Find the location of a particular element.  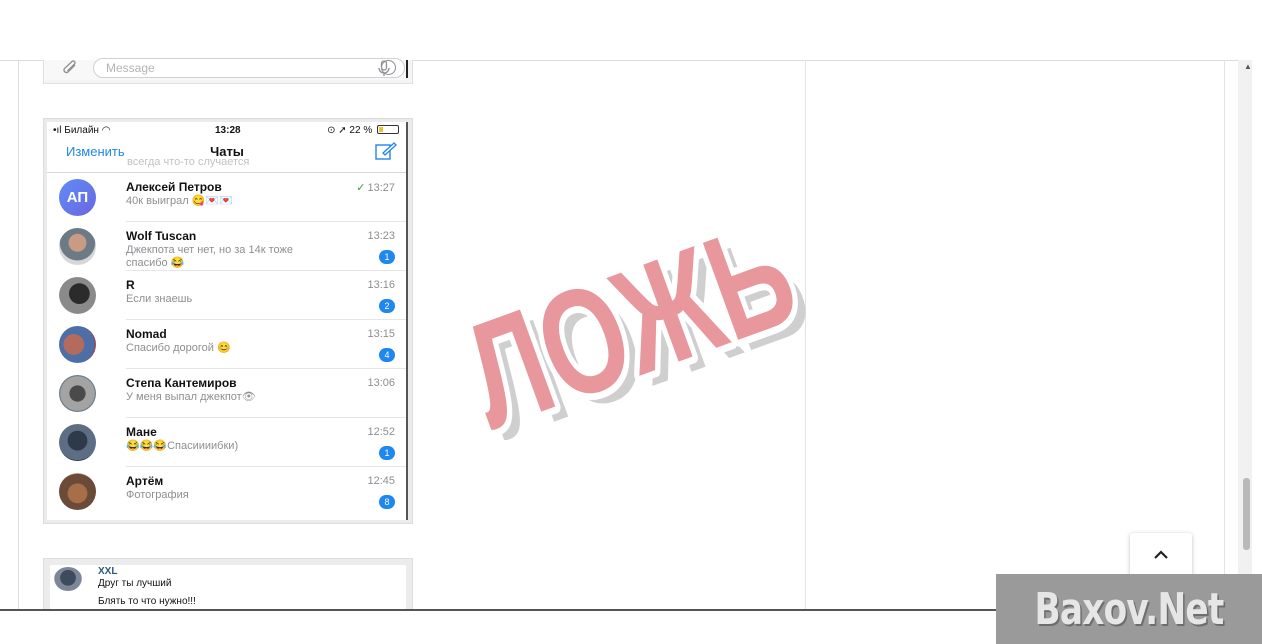

chat-time: 12:52 is located at coordinates (381, 432).